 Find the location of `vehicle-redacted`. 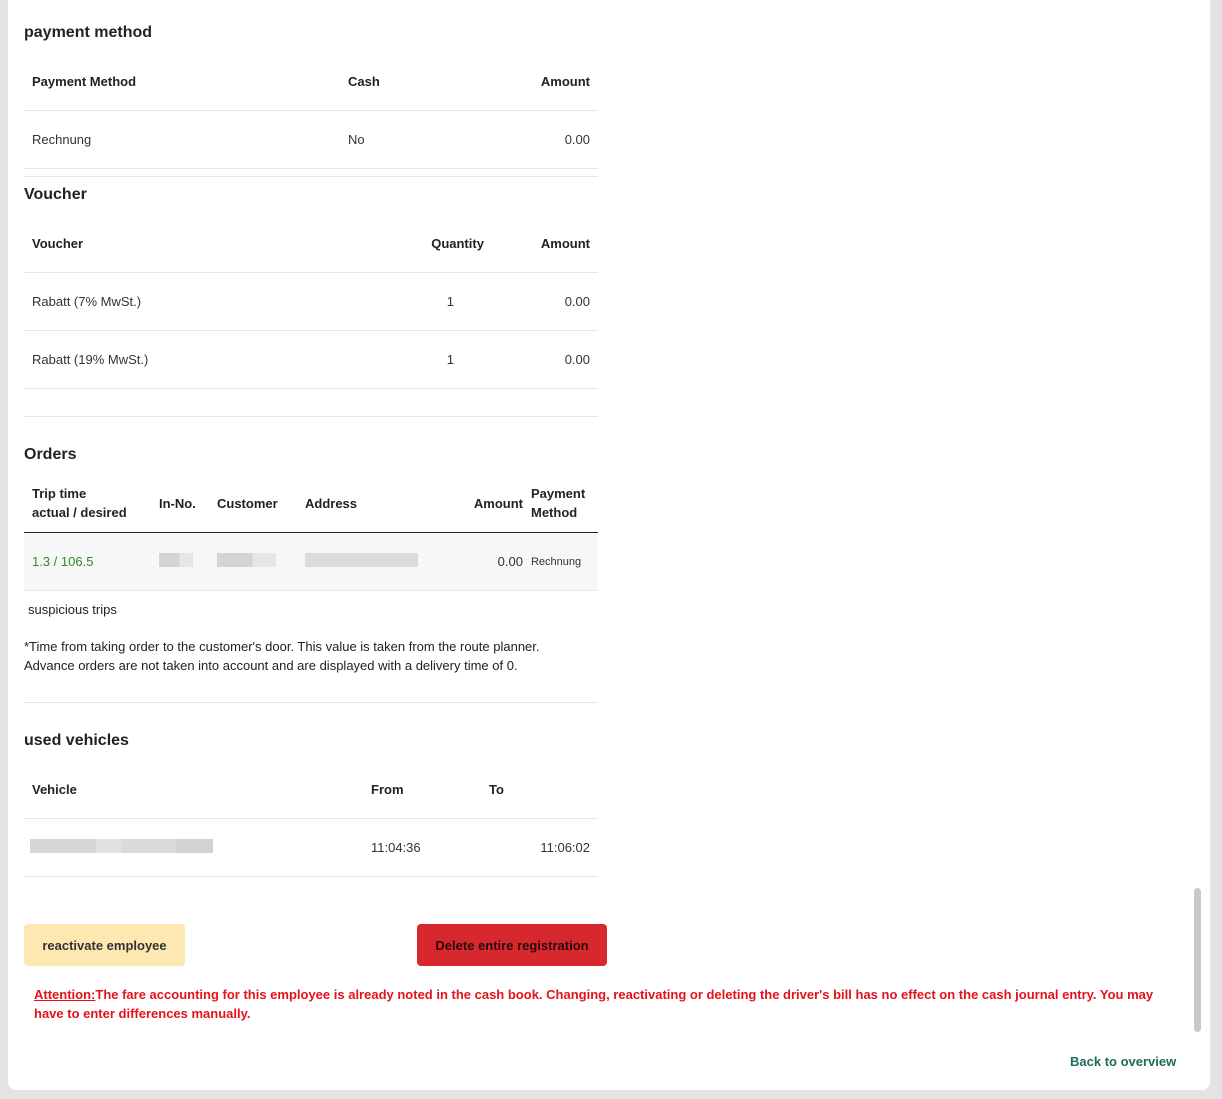

vehicle-redacted is located at coordinates (193, 847).